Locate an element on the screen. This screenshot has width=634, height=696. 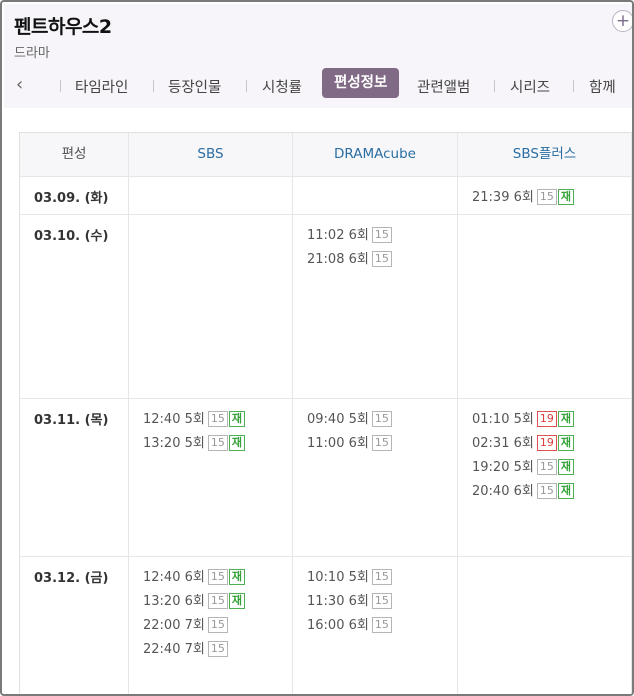
broadcast-entry: 22:40 7회 15 is located at coordinates (217, 650).